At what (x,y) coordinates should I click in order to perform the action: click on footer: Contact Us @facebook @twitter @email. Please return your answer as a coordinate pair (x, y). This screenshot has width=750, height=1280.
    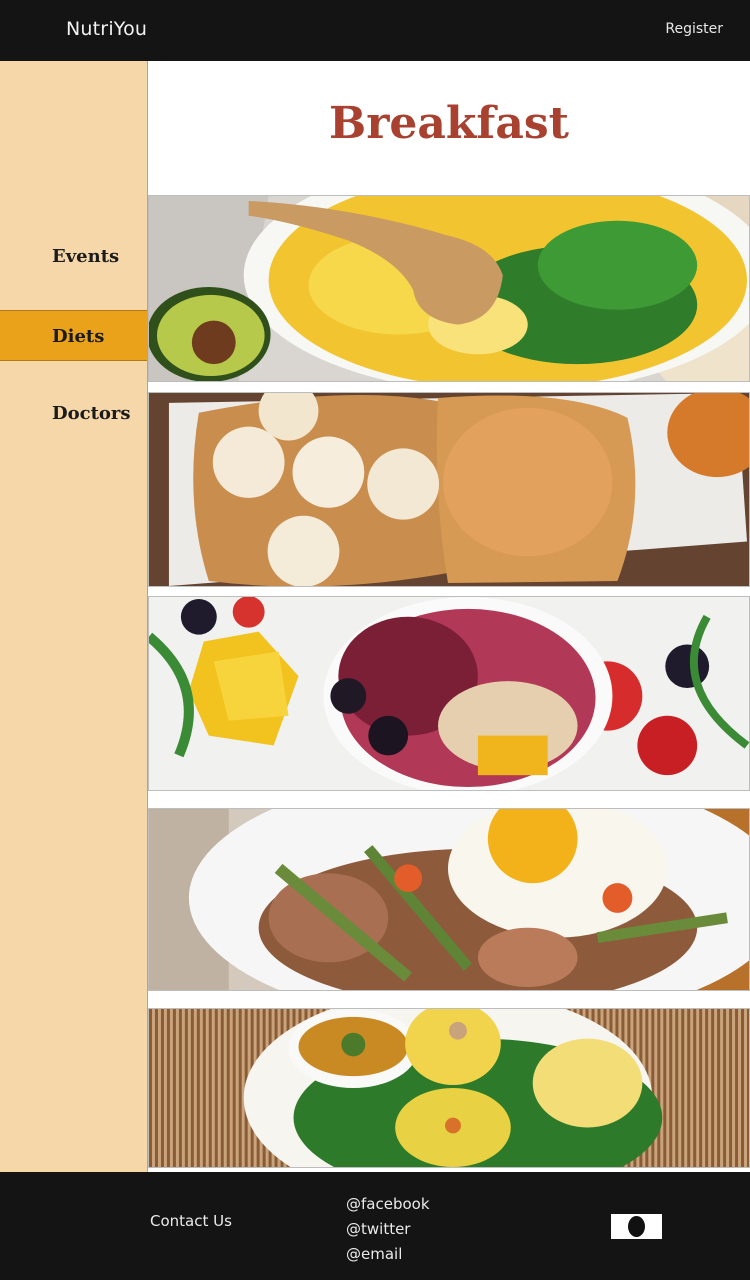
    Looking at the image, I should click on (375, 1226).